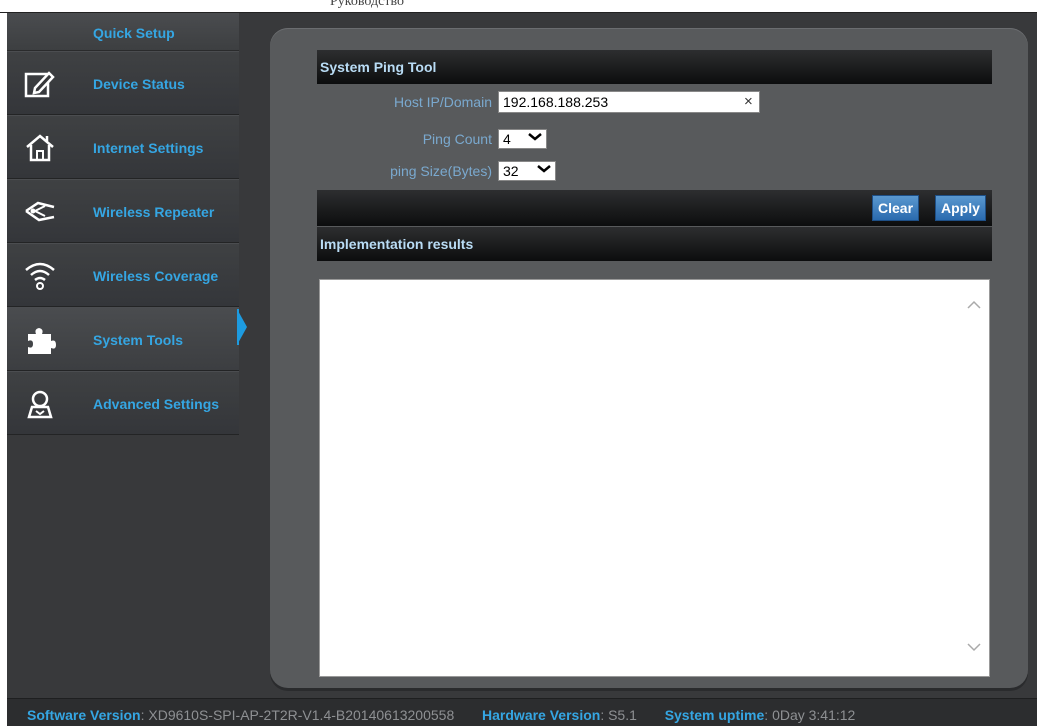 This screenshot has height=726, width=1037. What do you see at coordinates (84, 715) in the screenshot?
I see `software-version-label: Software Version` at bounding box center [84, 715].